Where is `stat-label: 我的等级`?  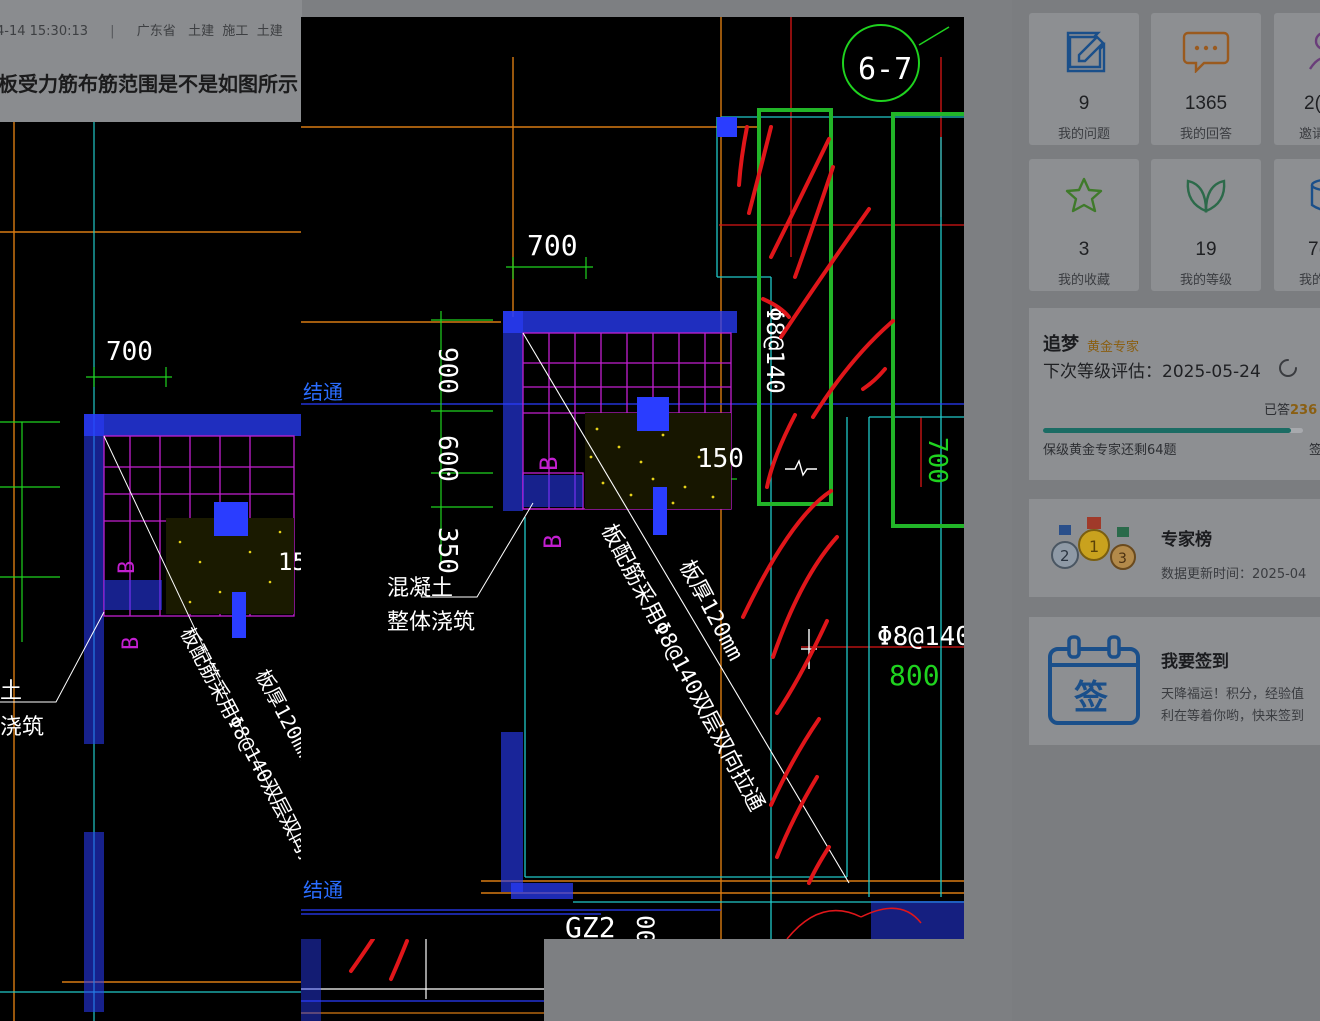
stat-label: 我的等级 is located at coordinates (1205, 280).